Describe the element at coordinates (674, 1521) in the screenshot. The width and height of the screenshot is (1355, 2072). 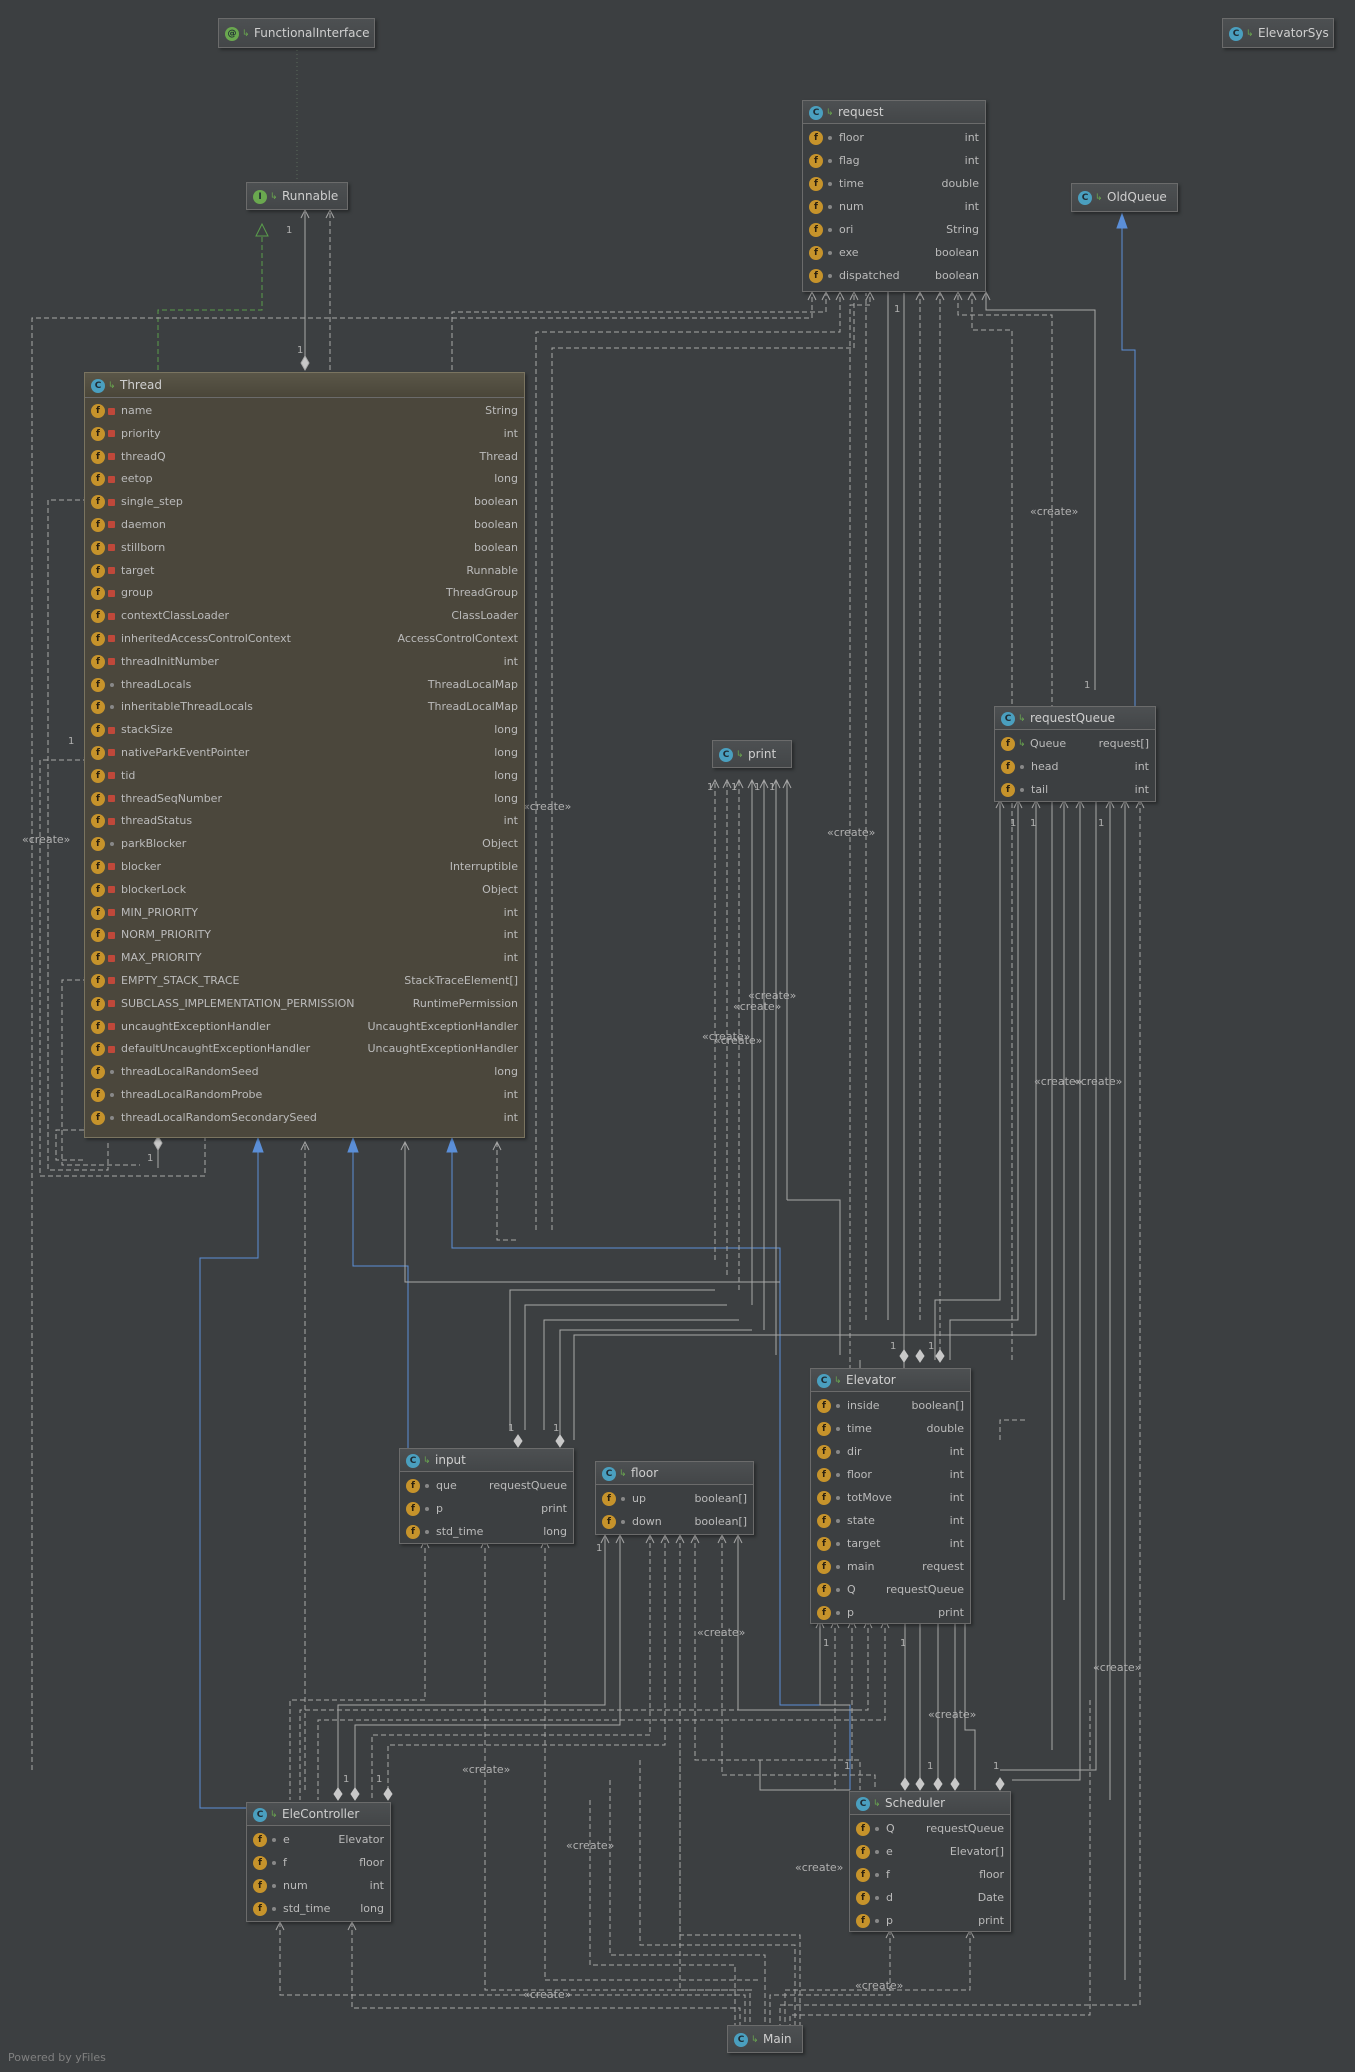
I see `field-row: f down boolean[]` at that location.